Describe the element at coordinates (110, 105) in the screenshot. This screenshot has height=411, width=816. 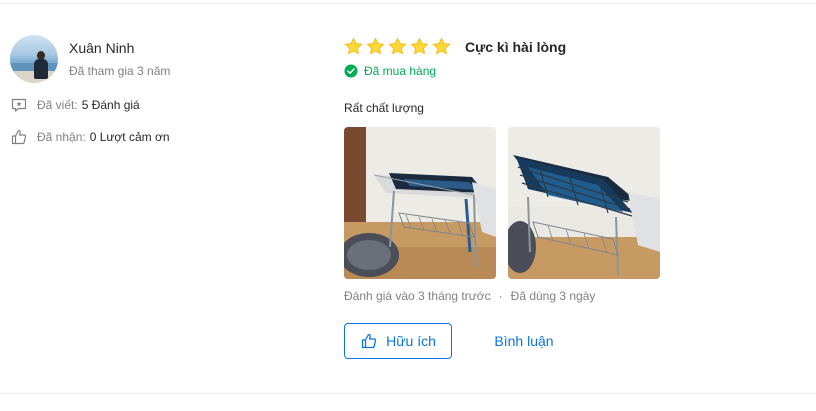
I see `stat-value: 5 Đánh giá` at that location.